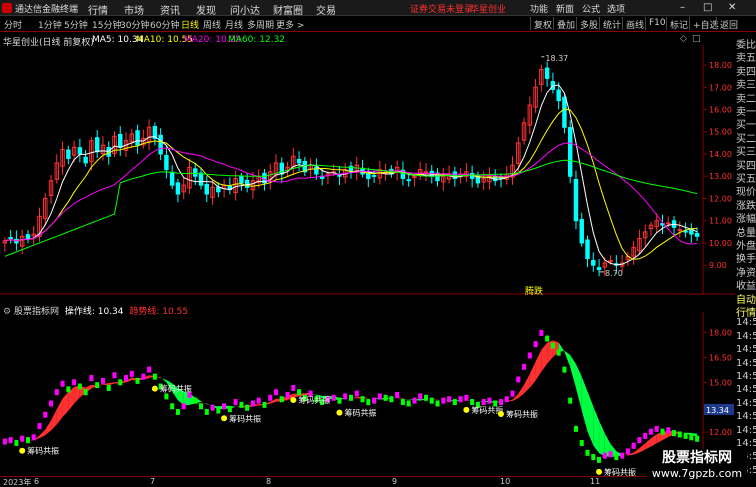 This screenshot has width=756, height=487. Describe the element at coordinates (539, 8) in the screenshot. I see `menu-function: 功能` at that location.